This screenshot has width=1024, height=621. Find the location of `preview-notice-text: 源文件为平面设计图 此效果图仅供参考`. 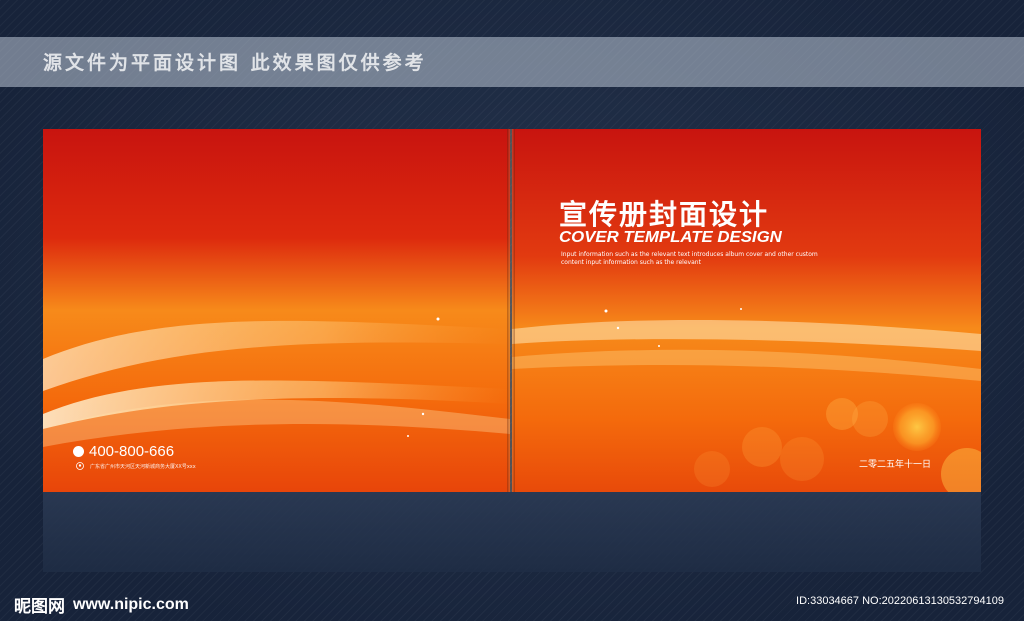

preview-notice-text: 源文件为平面设计图 此效果图仅供参考 is located at coordinates (235, 63).